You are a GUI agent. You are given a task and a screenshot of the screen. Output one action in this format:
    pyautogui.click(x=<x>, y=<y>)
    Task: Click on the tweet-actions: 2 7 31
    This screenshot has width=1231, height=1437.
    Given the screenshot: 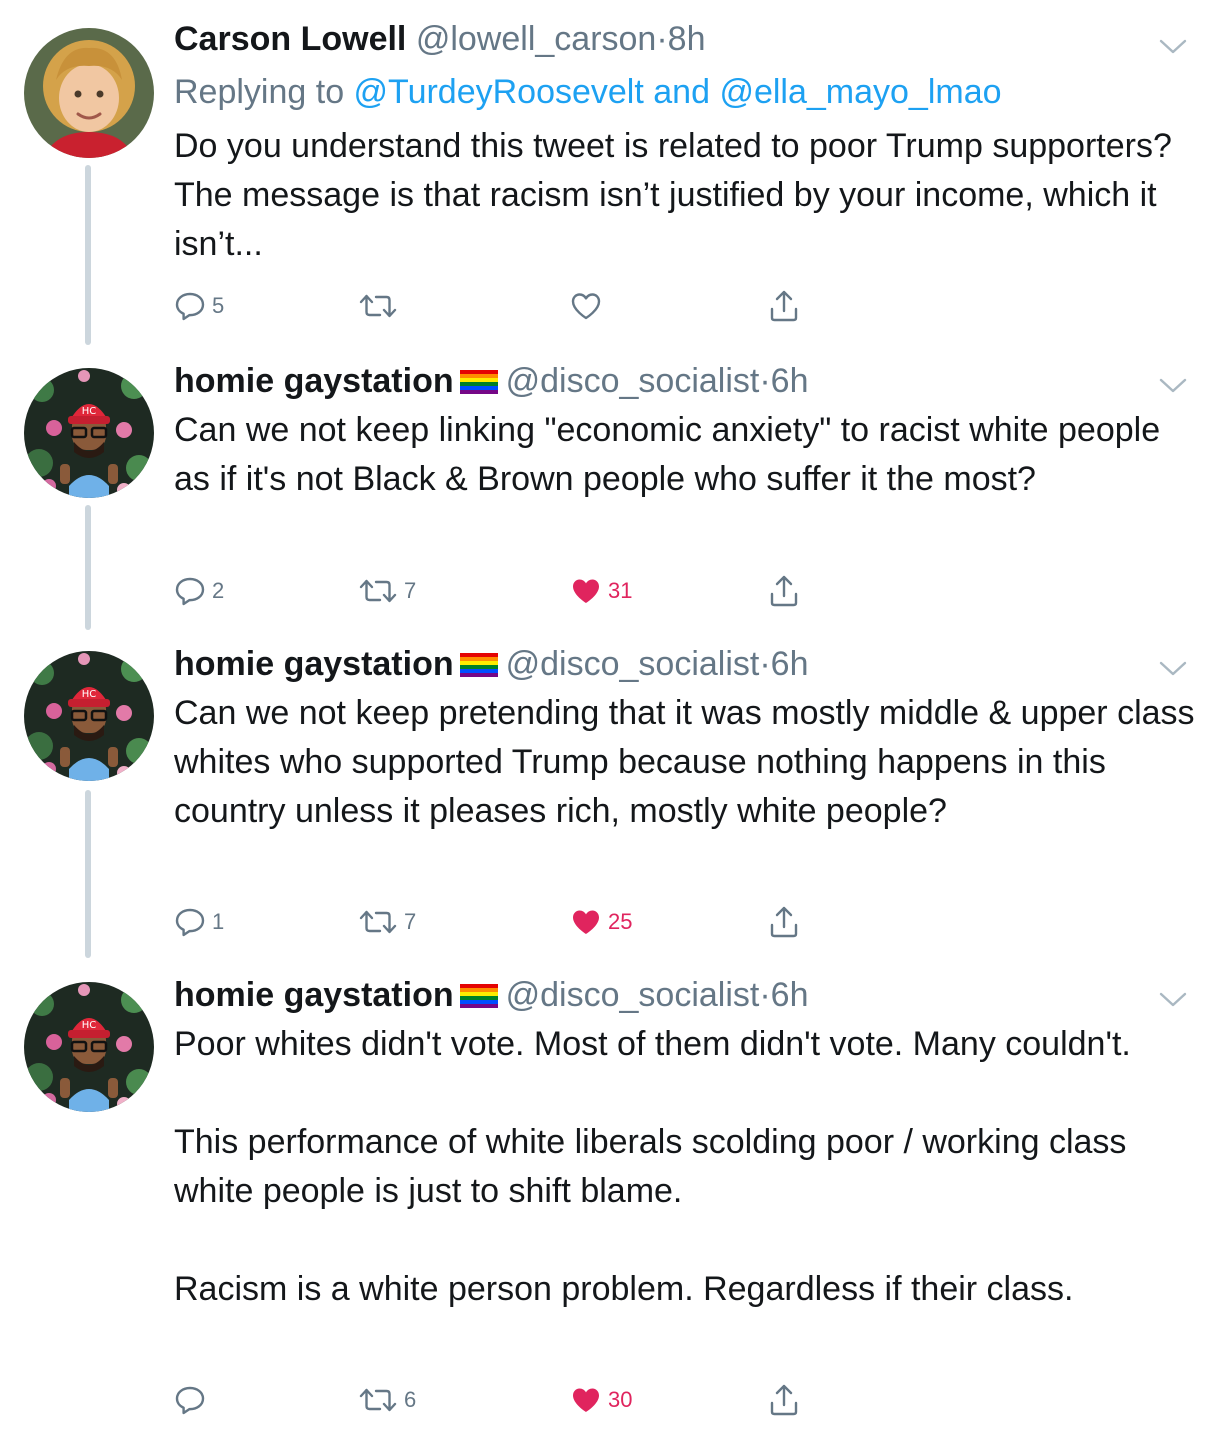 What is the action you would take?
    pyautogui.click(x=494, y=591)
    